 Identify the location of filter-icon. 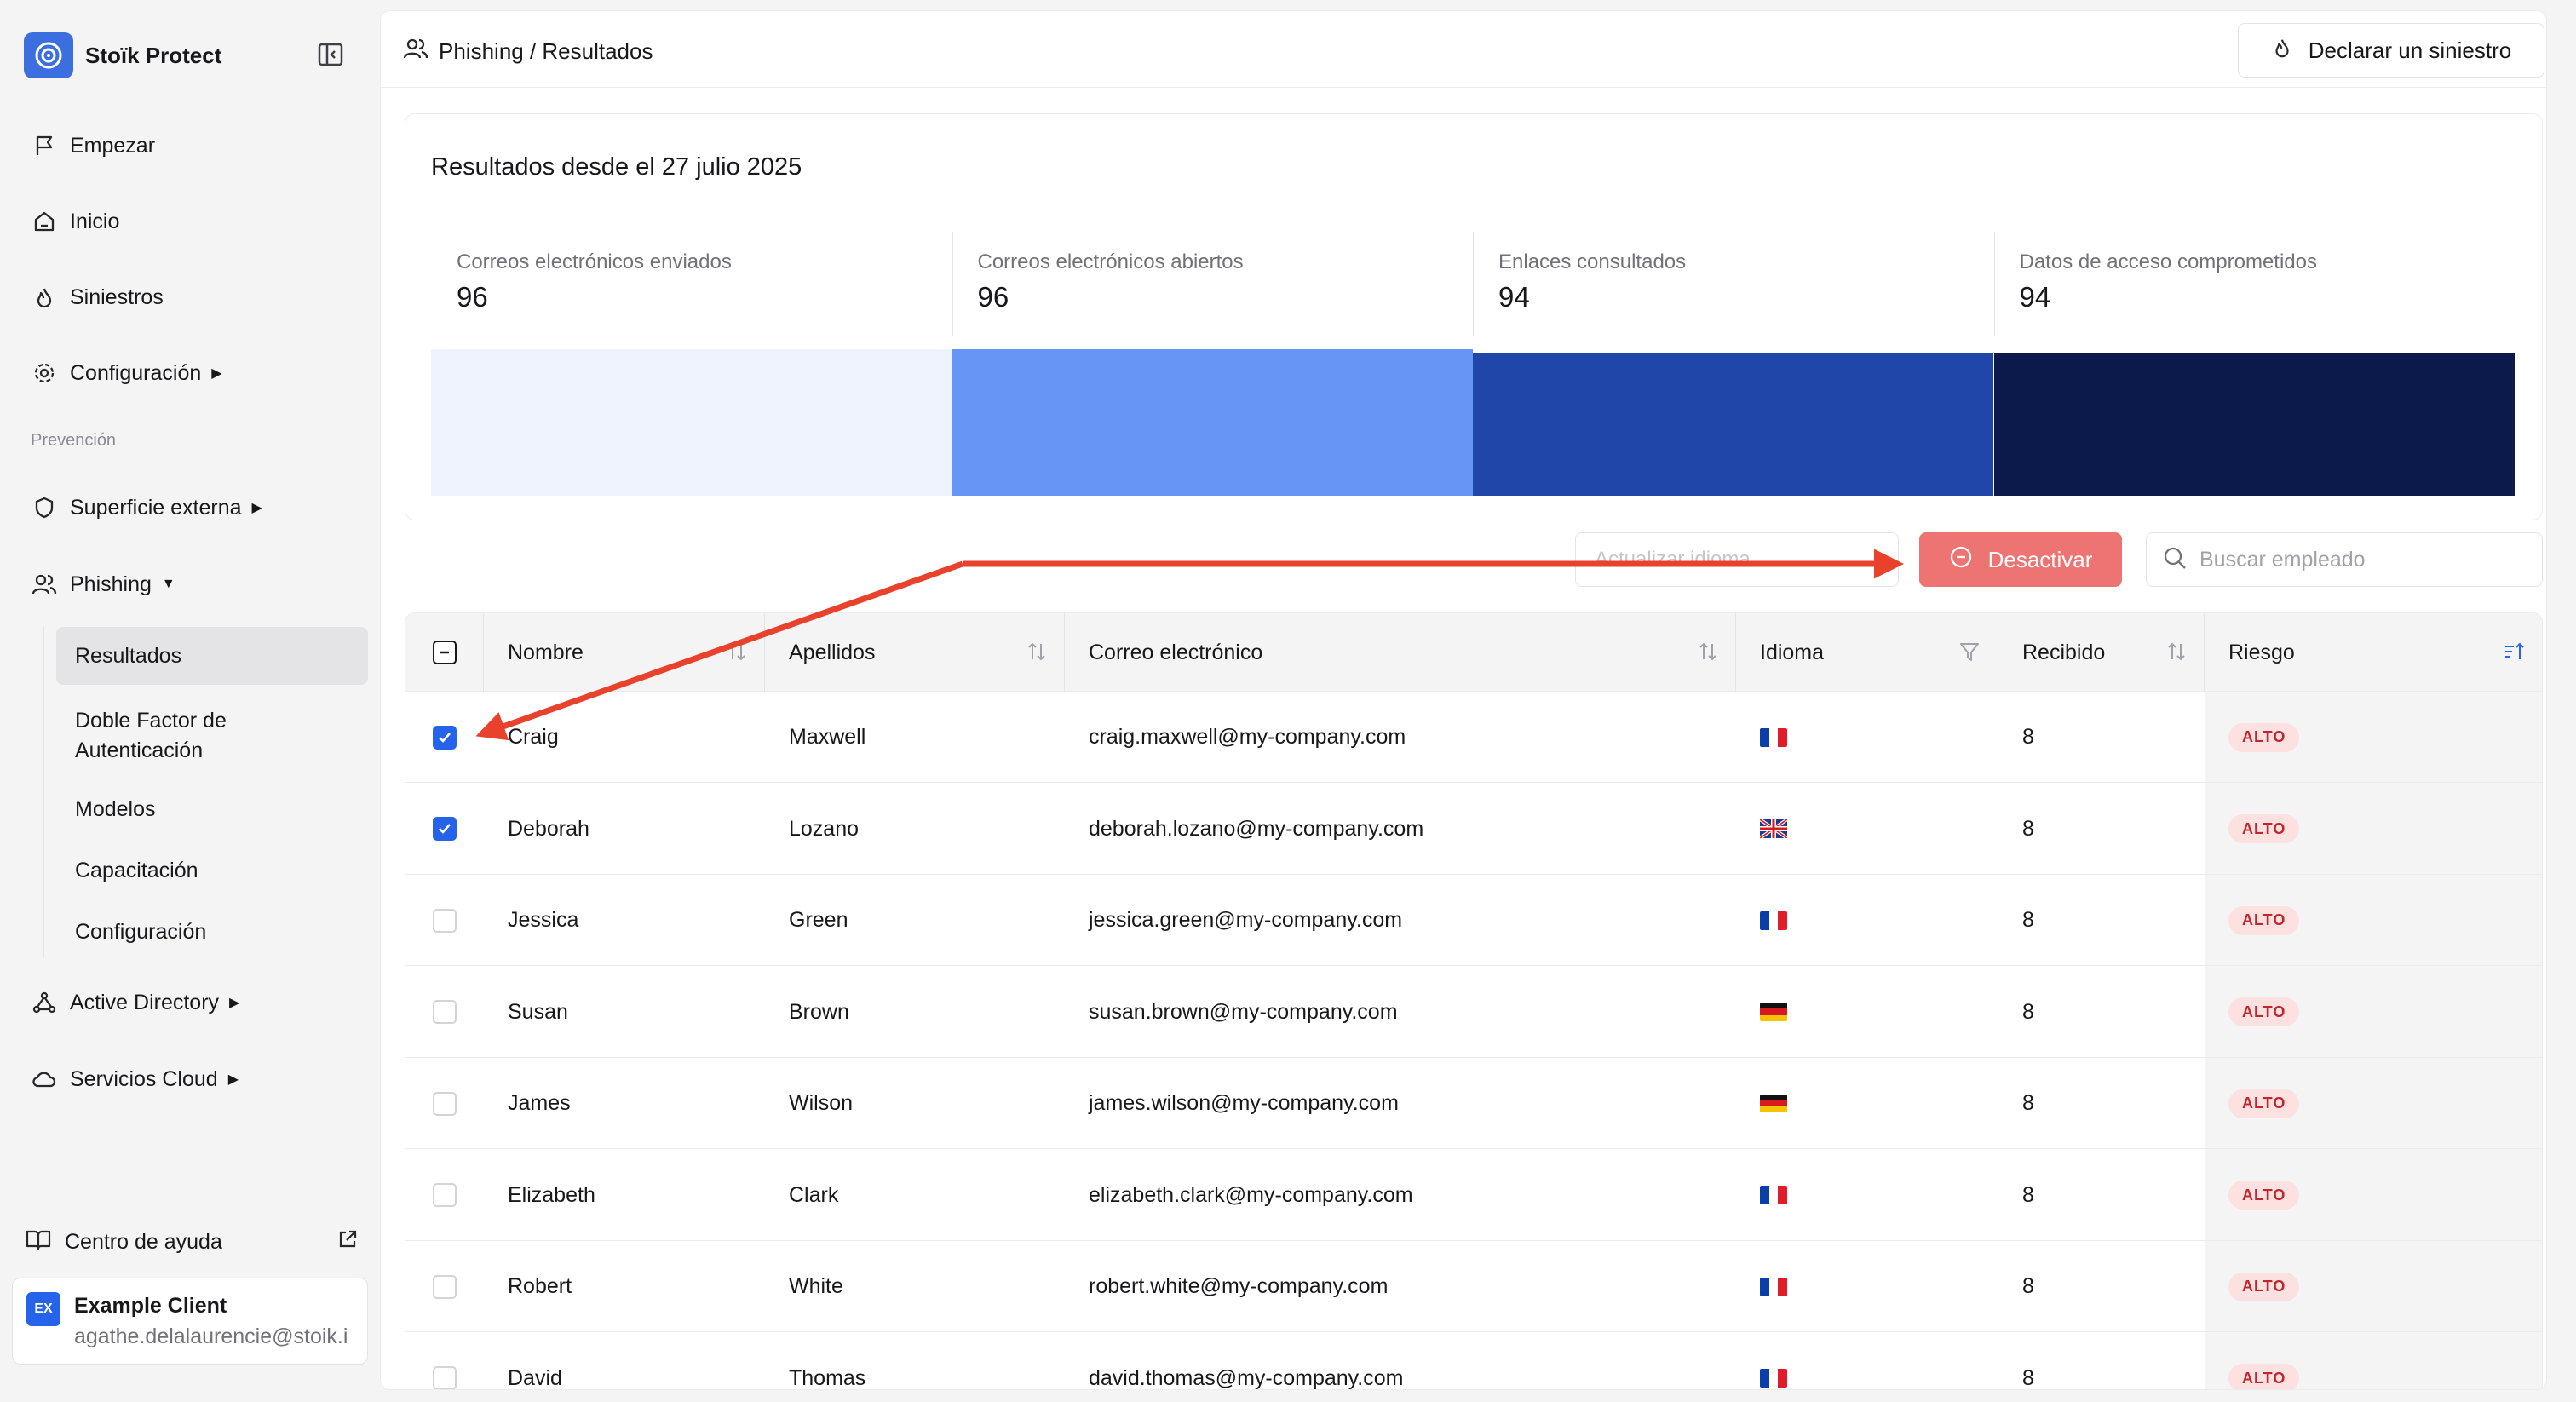
(1970, 654).